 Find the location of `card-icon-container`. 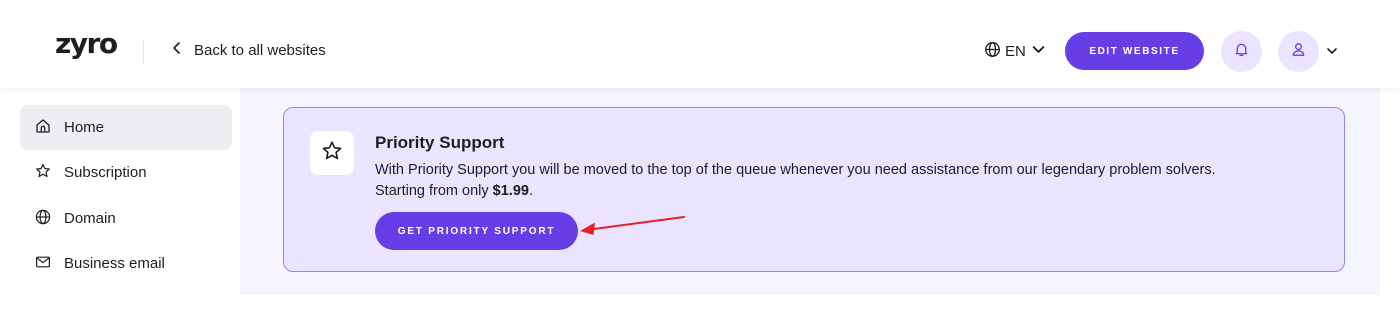

card-icon-container is located at coordinates (332, 153).